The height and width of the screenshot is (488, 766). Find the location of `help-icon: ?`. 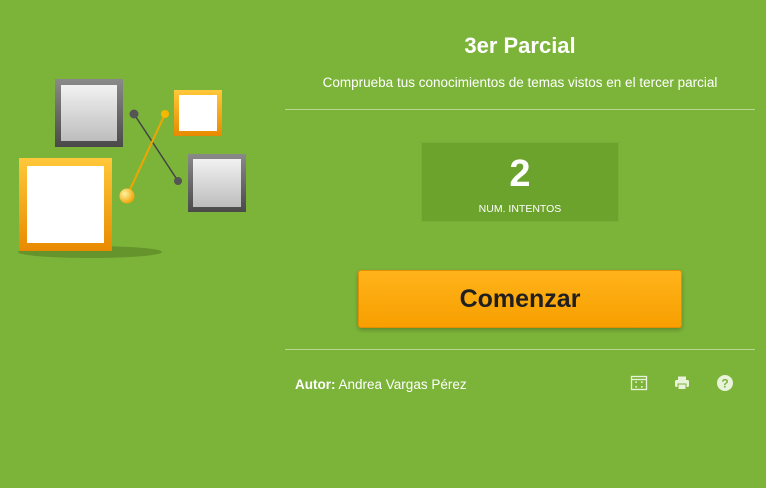

help-icon: ? is located at coordinates (725, 383).